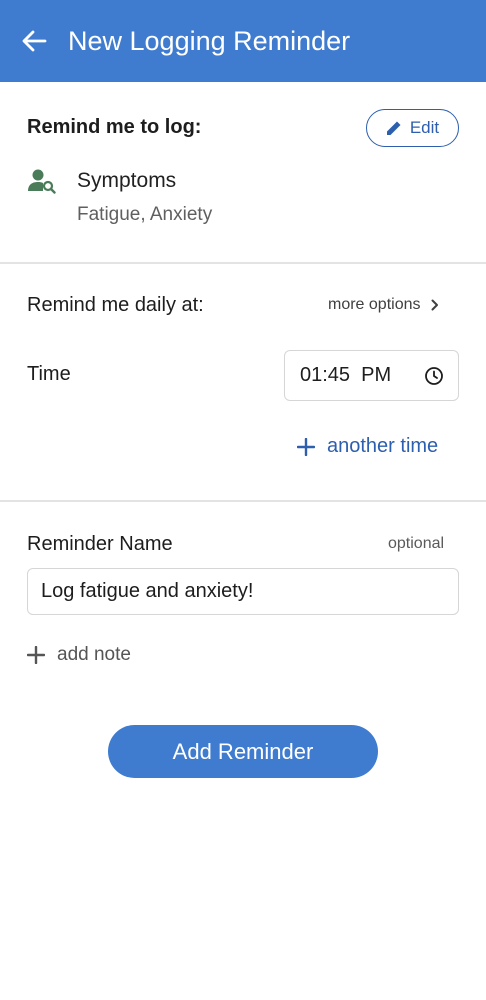  I want to click on clock-icon, so click(434, 376).